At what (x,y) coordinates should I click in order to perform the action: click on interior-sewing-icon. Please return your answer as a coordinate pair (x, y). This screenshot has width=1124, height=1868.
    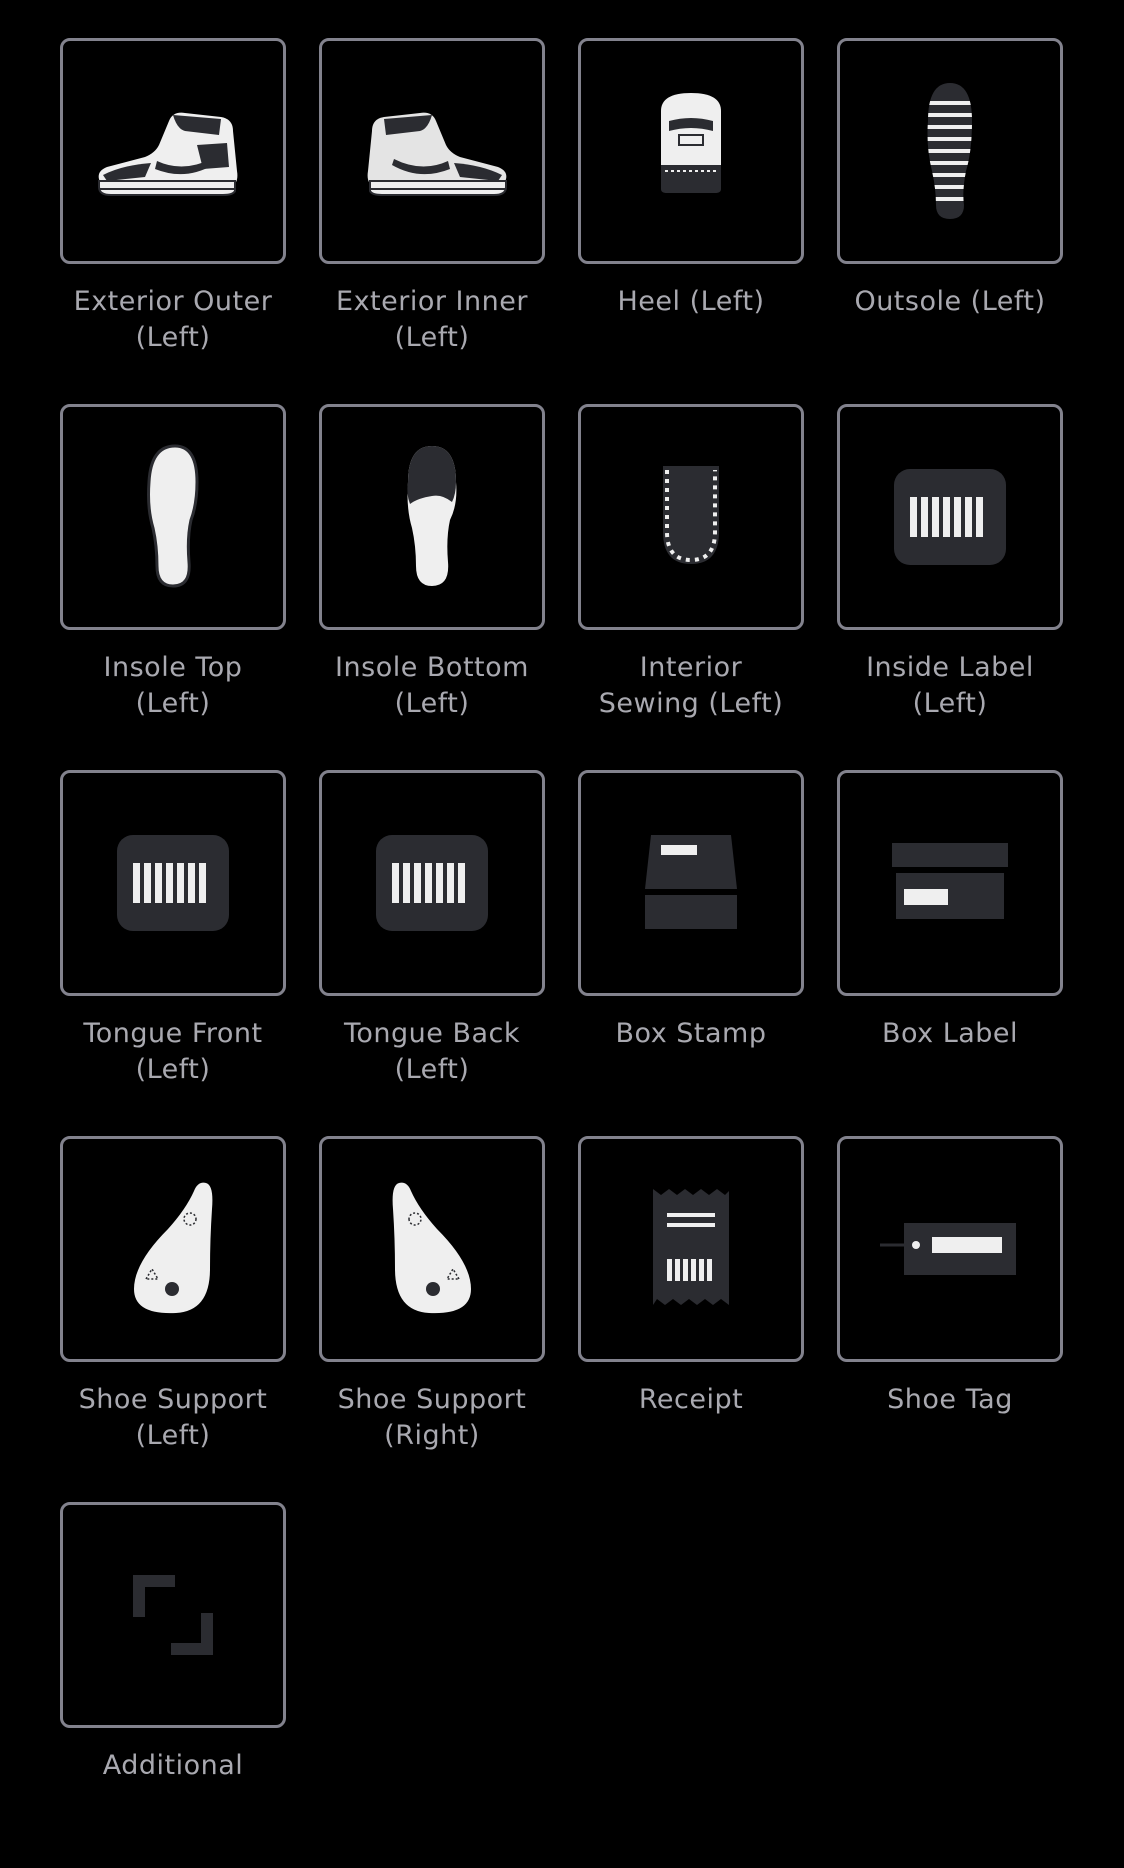
    Looking at the image, I should click on (691, 515).